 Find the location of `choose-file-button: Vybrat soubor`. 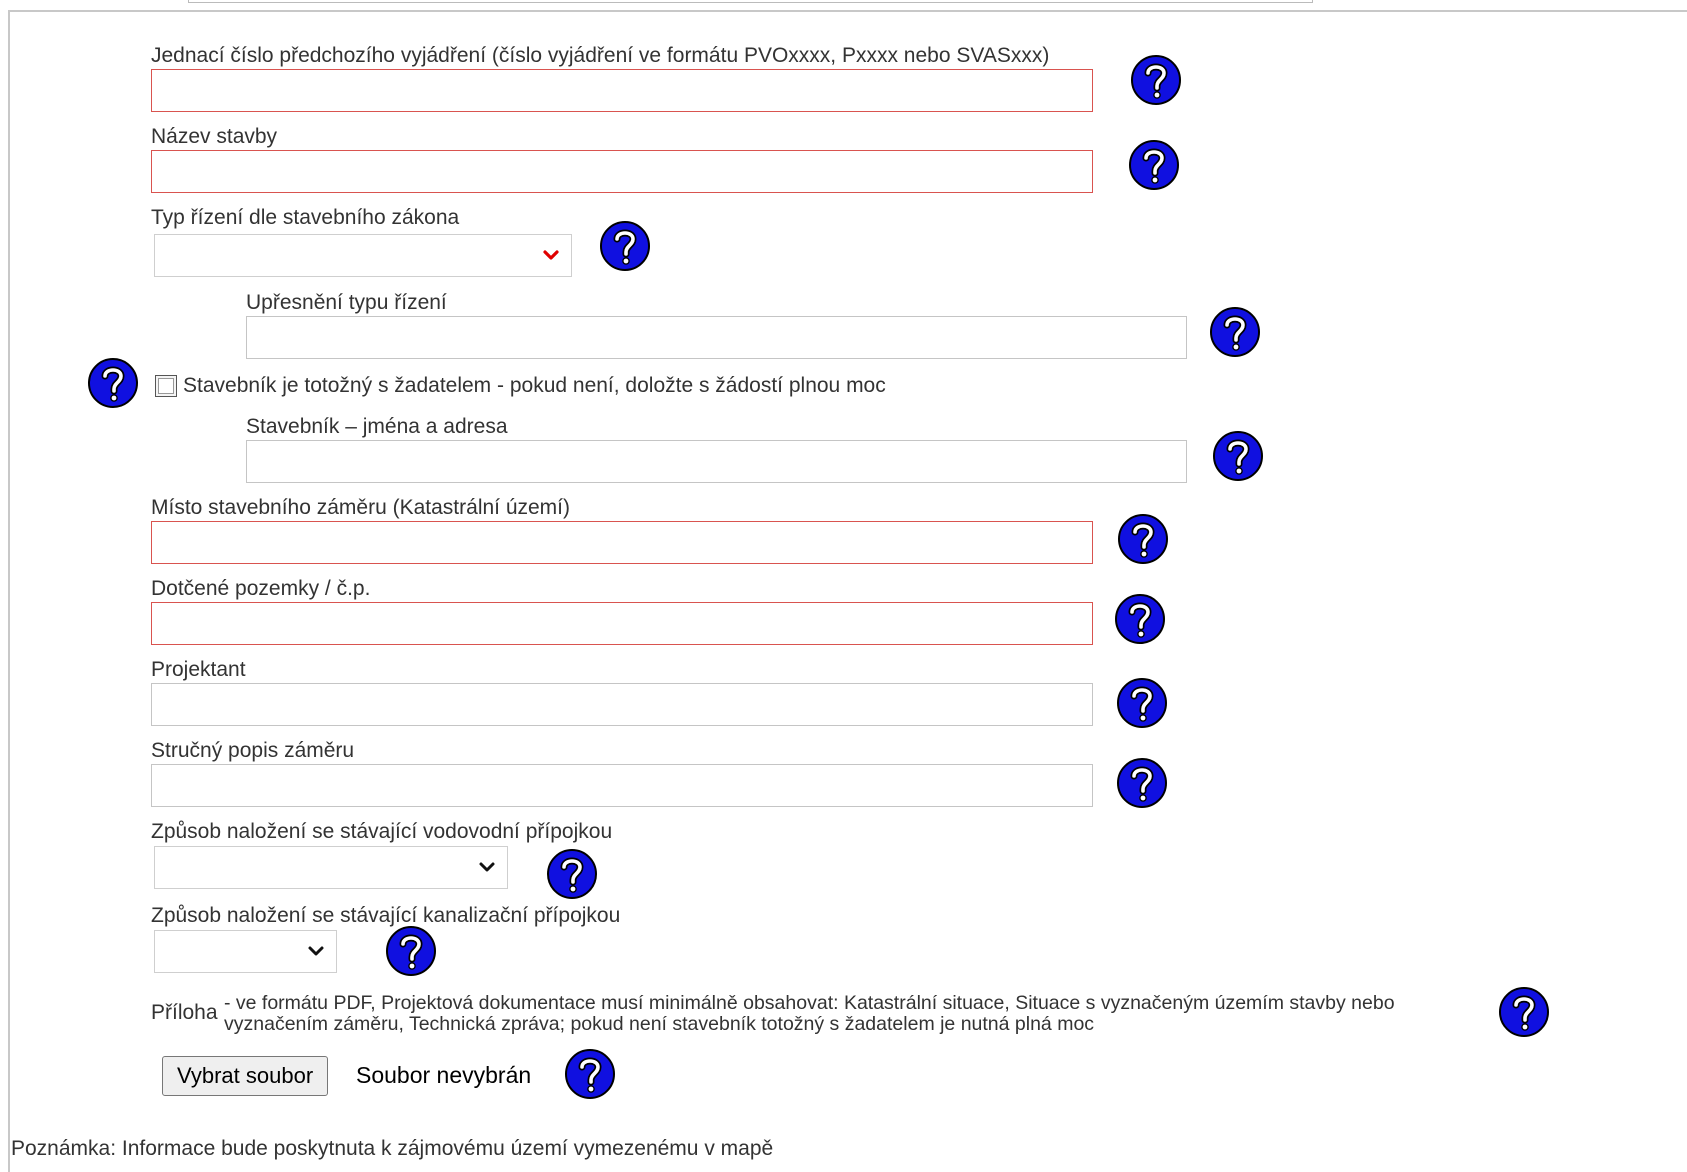

choose-file-button: Vybrat soubor is located at coordinates (245, 1076).